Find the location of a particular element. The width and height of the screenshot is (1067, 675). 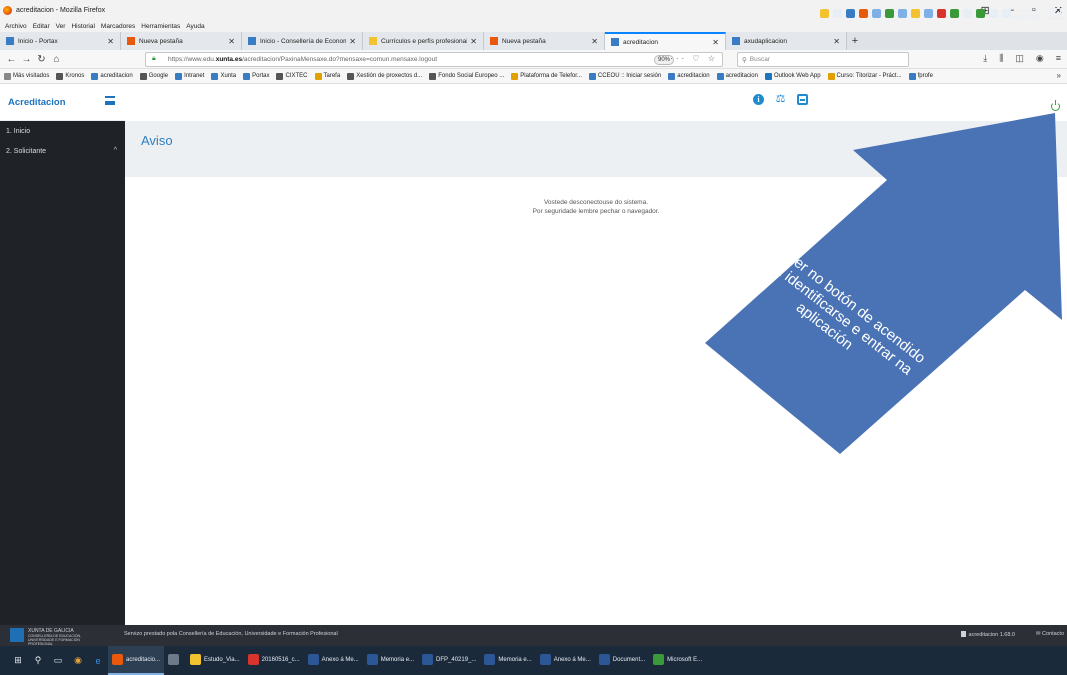

bookmark-item: Intranet is located at coordinates (189, 76).